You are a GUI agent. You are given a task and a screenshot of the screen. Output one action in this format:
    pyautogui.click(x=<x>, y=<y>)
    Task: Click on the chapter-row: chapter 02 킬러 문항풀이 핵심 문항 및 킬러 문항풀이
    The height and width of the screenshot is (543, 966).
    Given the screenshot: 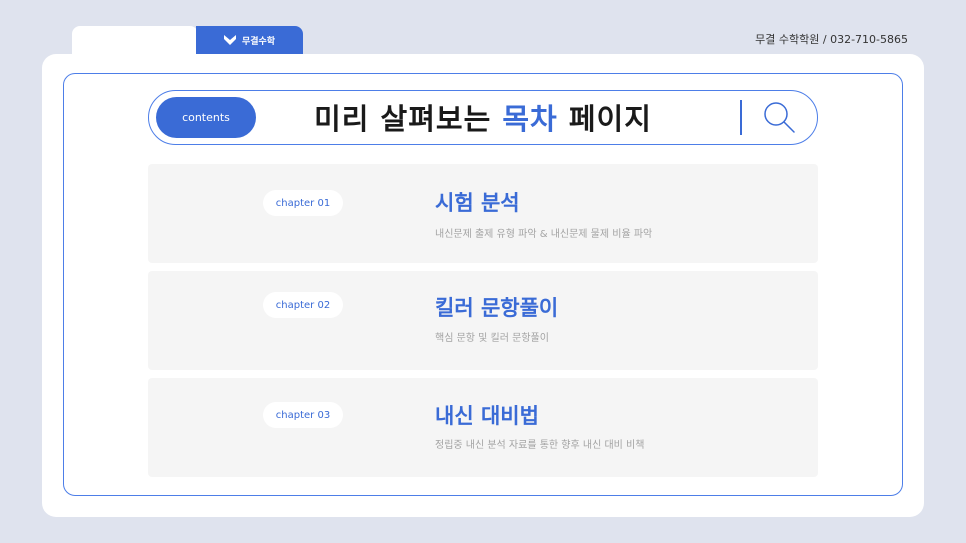 What is the action you would take?
    pyautogui.click(x=483, y=320)
    